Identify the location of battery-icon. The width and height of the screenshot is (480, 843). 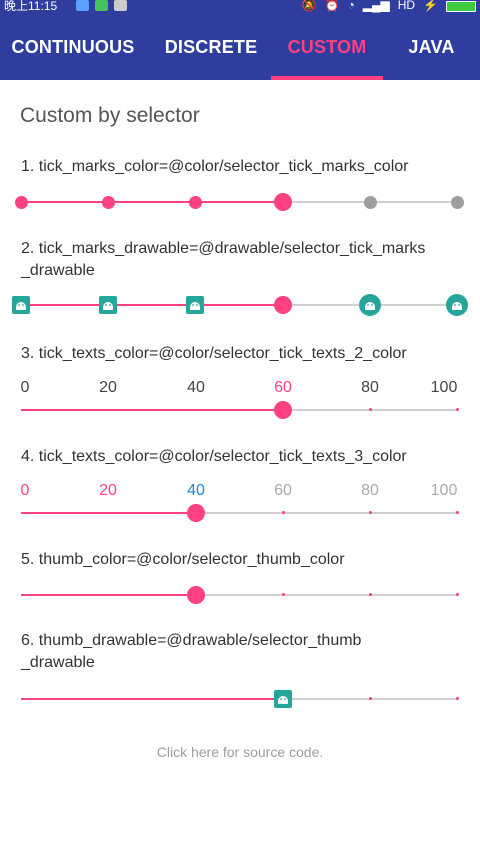
(461, 6).